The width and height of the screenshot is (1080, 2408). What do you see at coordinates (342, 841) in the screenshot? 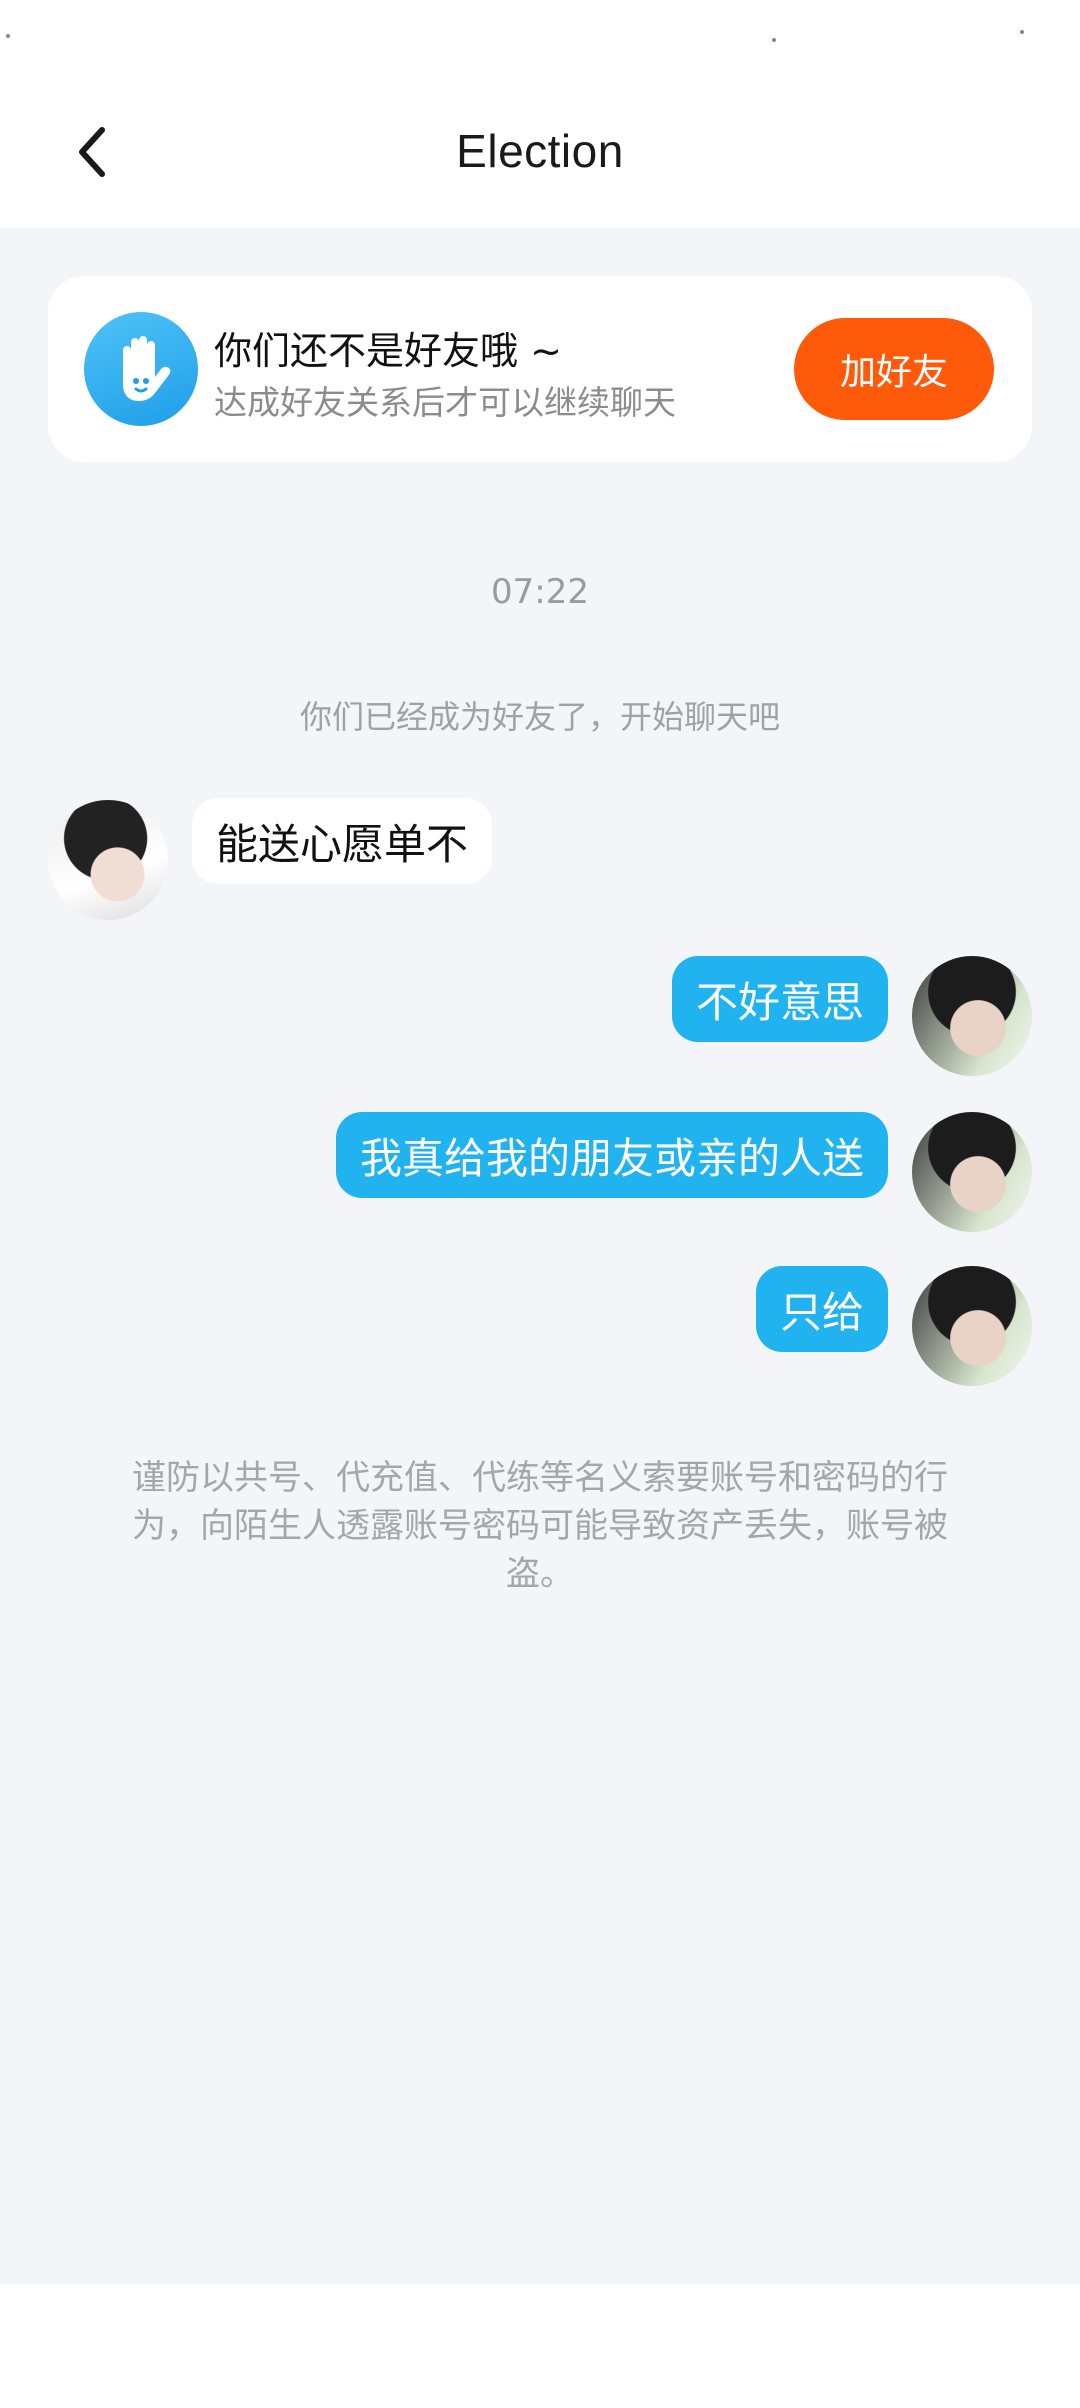
I see `incoming-message: 能送心愿单不` at bounding box center [342, 841].